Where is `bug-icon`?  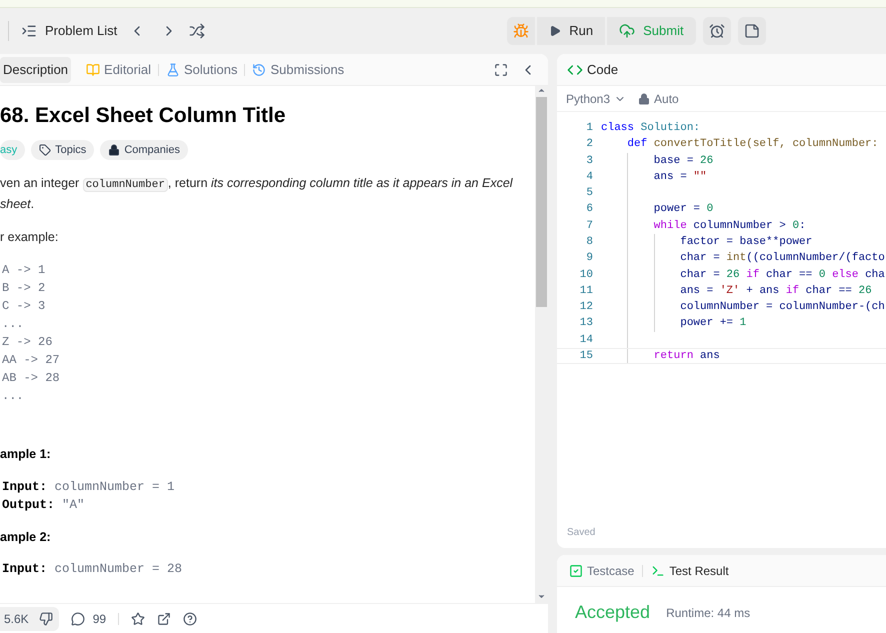 bug-icon is located at coordinates (521, 31).